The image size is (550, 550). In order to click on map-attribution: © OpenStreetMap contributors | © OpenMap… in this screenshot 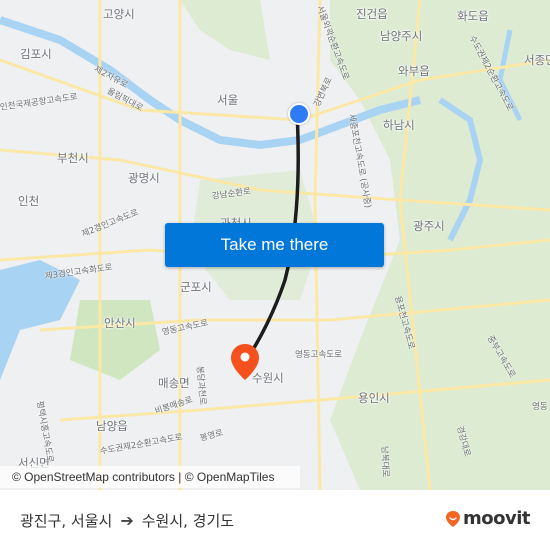, I will do `click(150, 477)`.